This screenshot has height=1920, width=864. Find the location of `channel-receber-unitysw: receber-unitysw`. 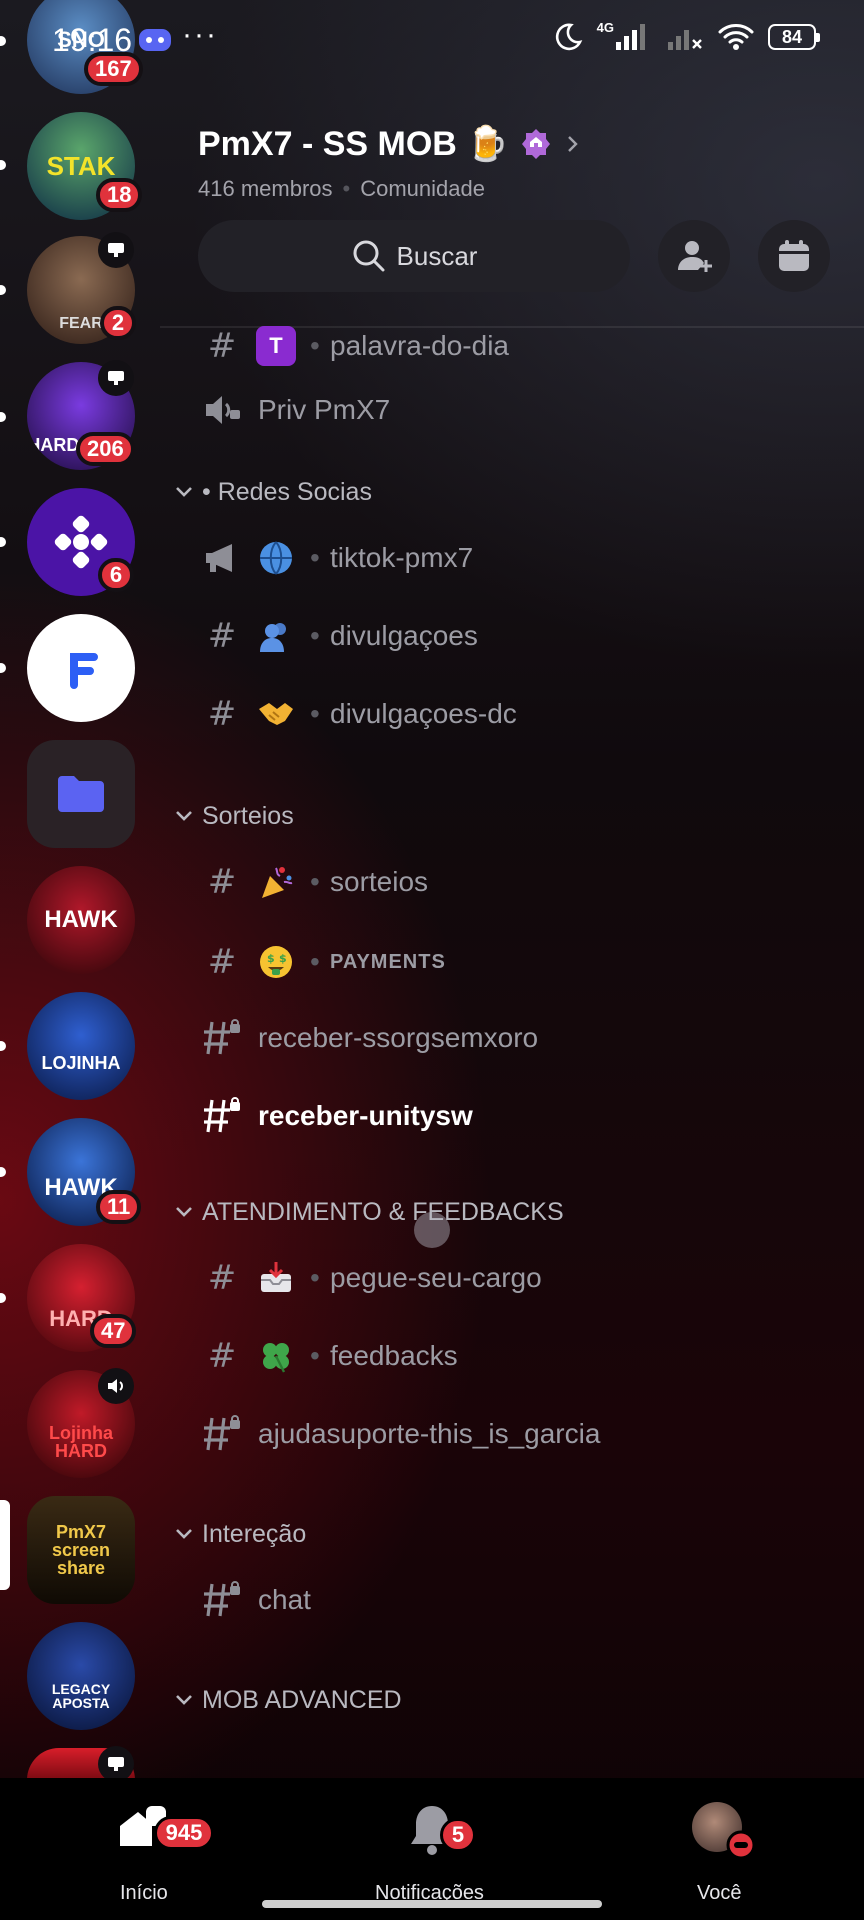

channel-receber-unitysw: receber-unitysw is located at coordinates (512, 1116).